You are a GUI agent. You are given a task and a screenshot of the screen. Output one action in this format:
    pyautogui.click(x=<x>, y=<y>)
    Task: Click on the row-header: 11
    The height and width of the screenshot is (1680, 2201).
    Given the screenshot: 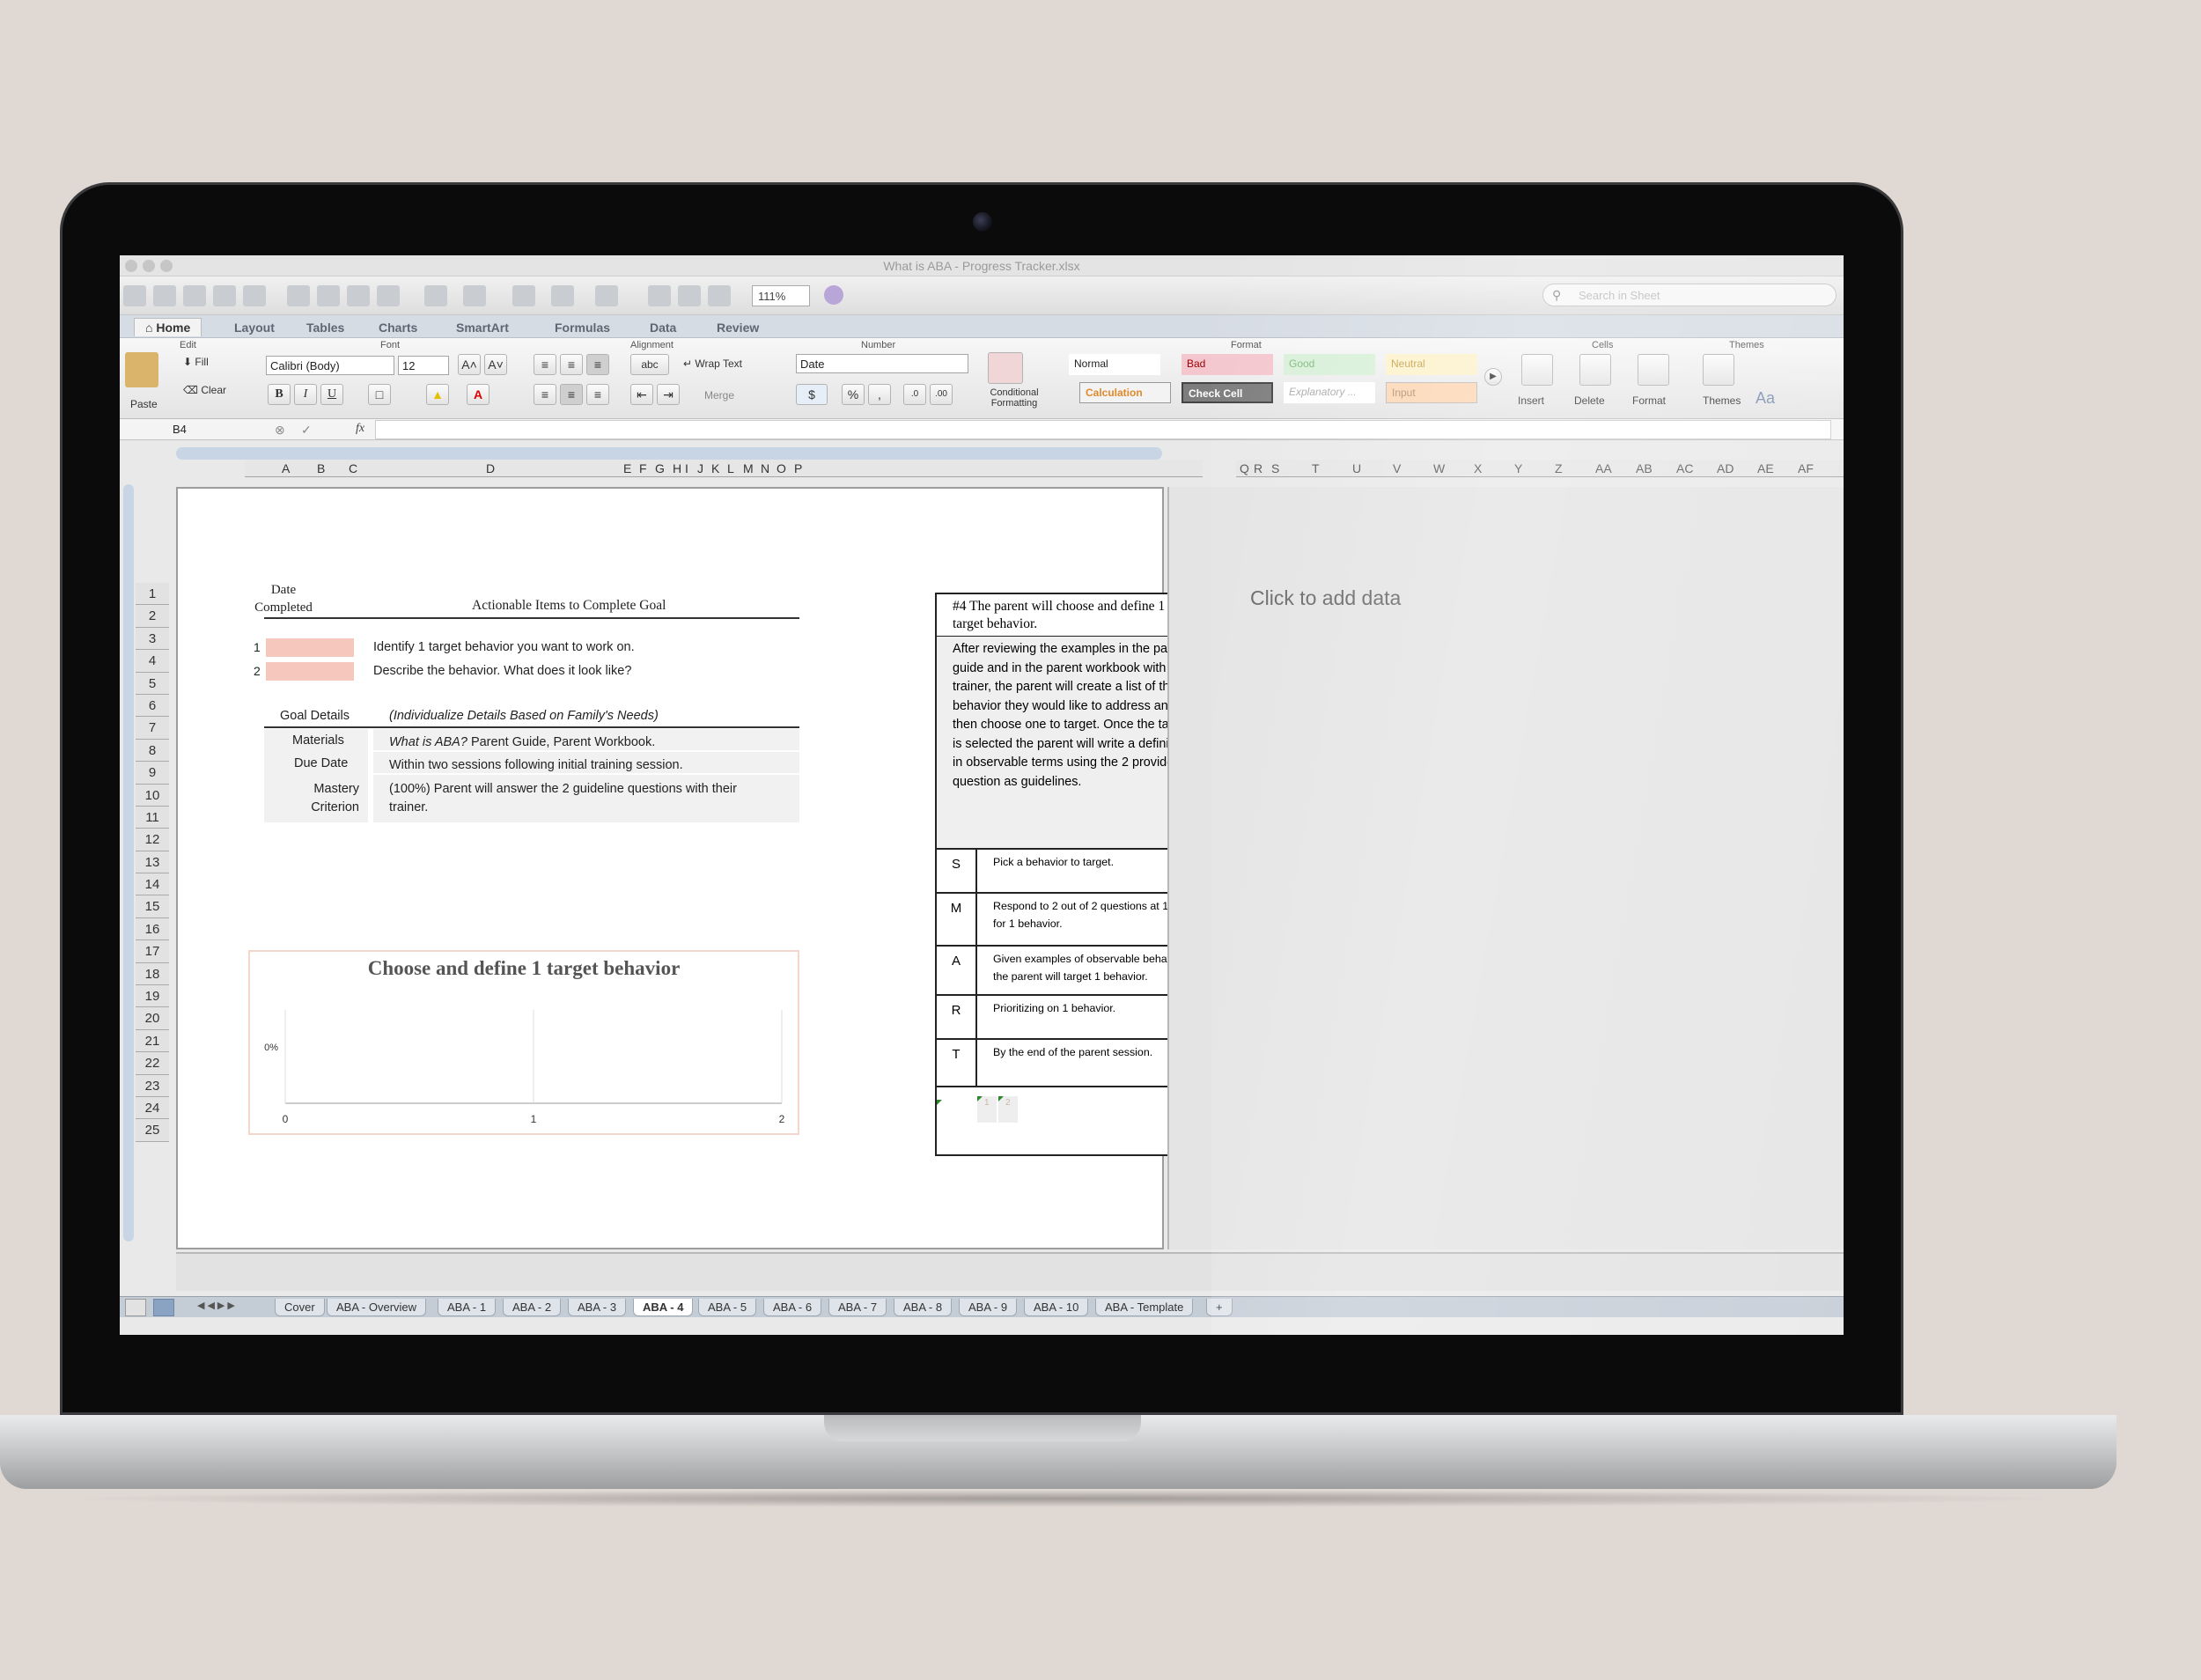 What is the action you would take?
    pyautogui.click(x=152, y=817)
    